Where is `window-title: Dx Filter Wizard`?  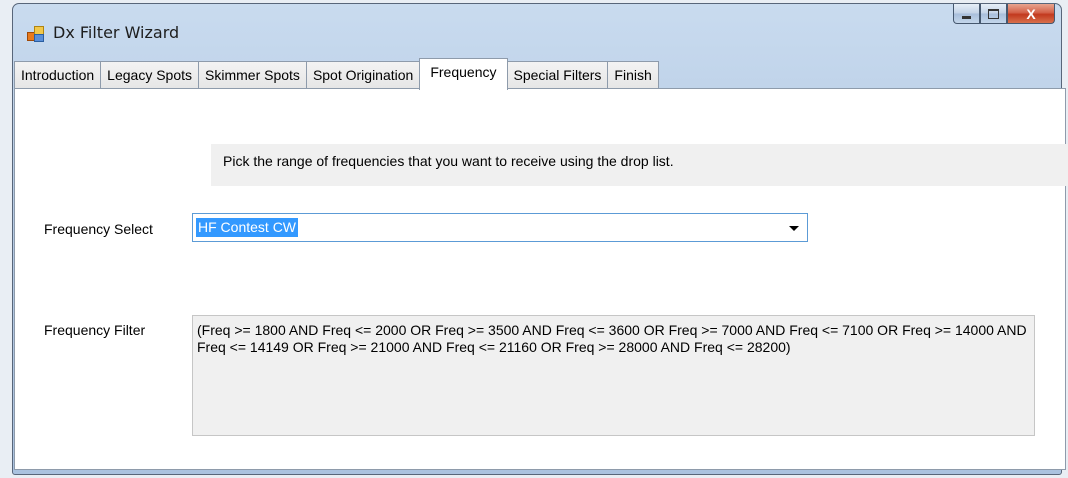
window-title: Dx Filter Wizard is located at coordinates (116, 32).